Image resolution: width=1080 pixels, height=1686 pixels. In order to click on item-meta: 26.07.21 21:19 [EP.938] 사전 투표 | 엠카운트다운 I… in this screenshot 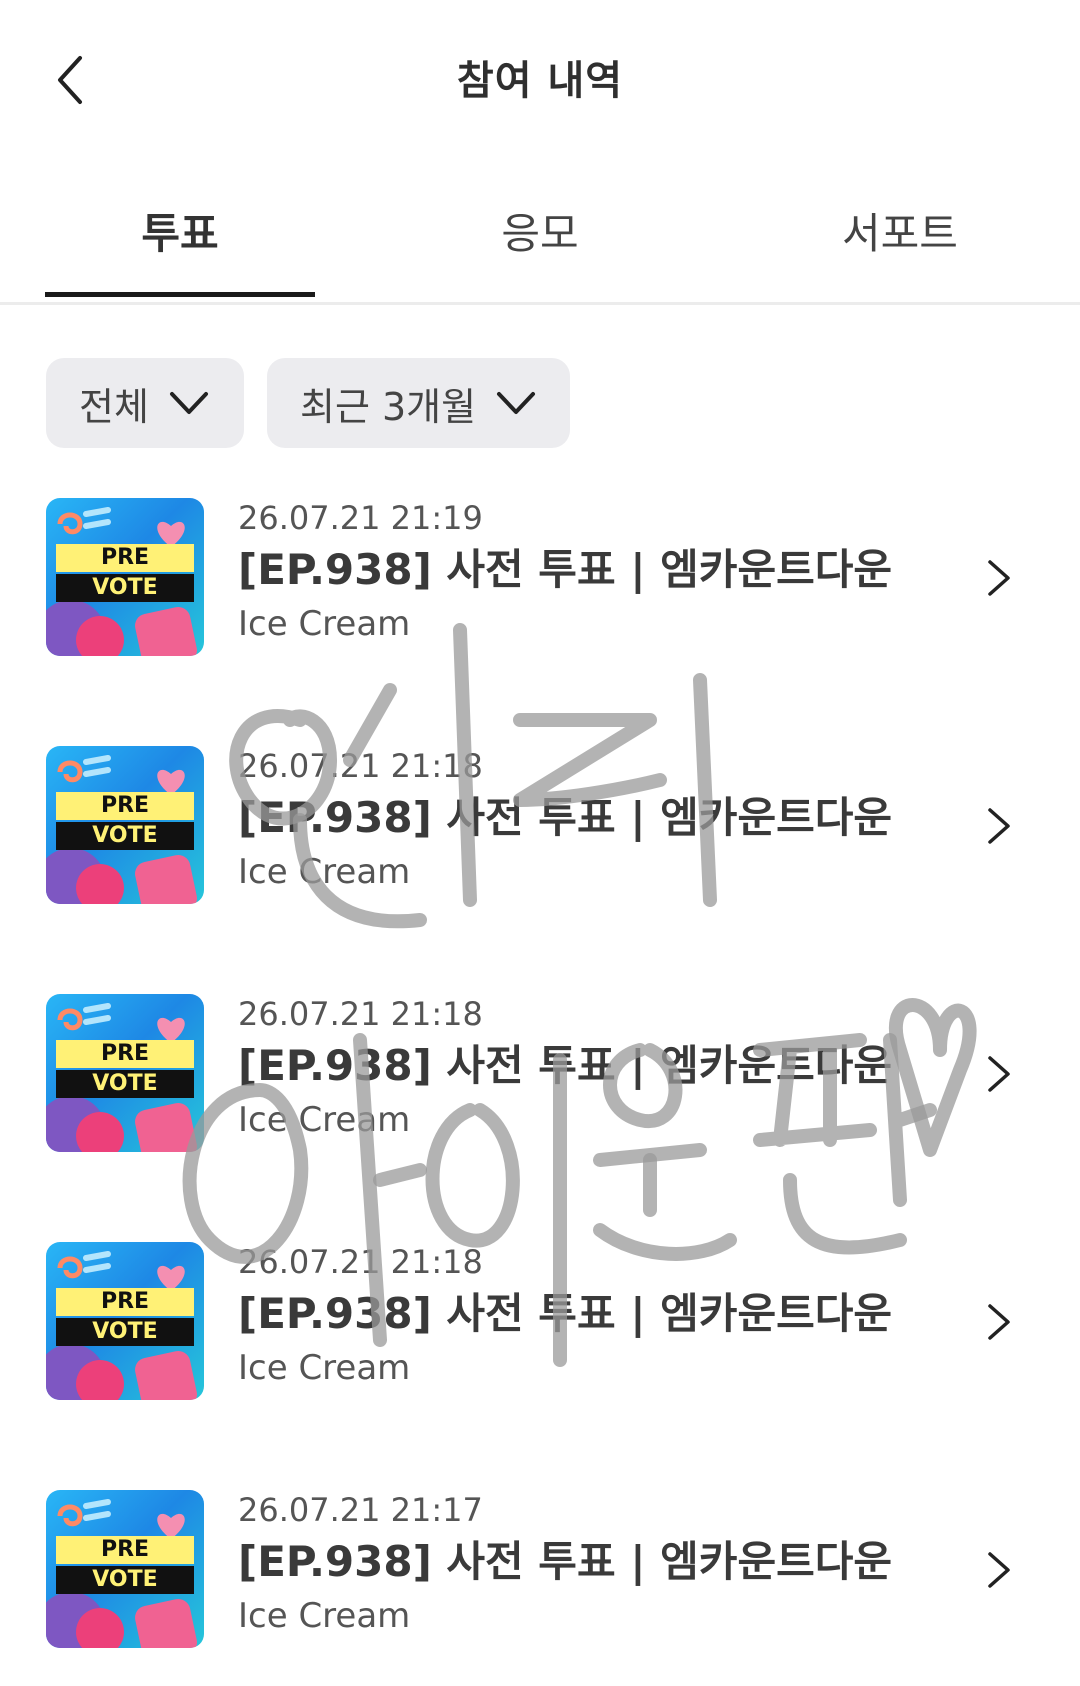, I will do `click(565, 572)`.